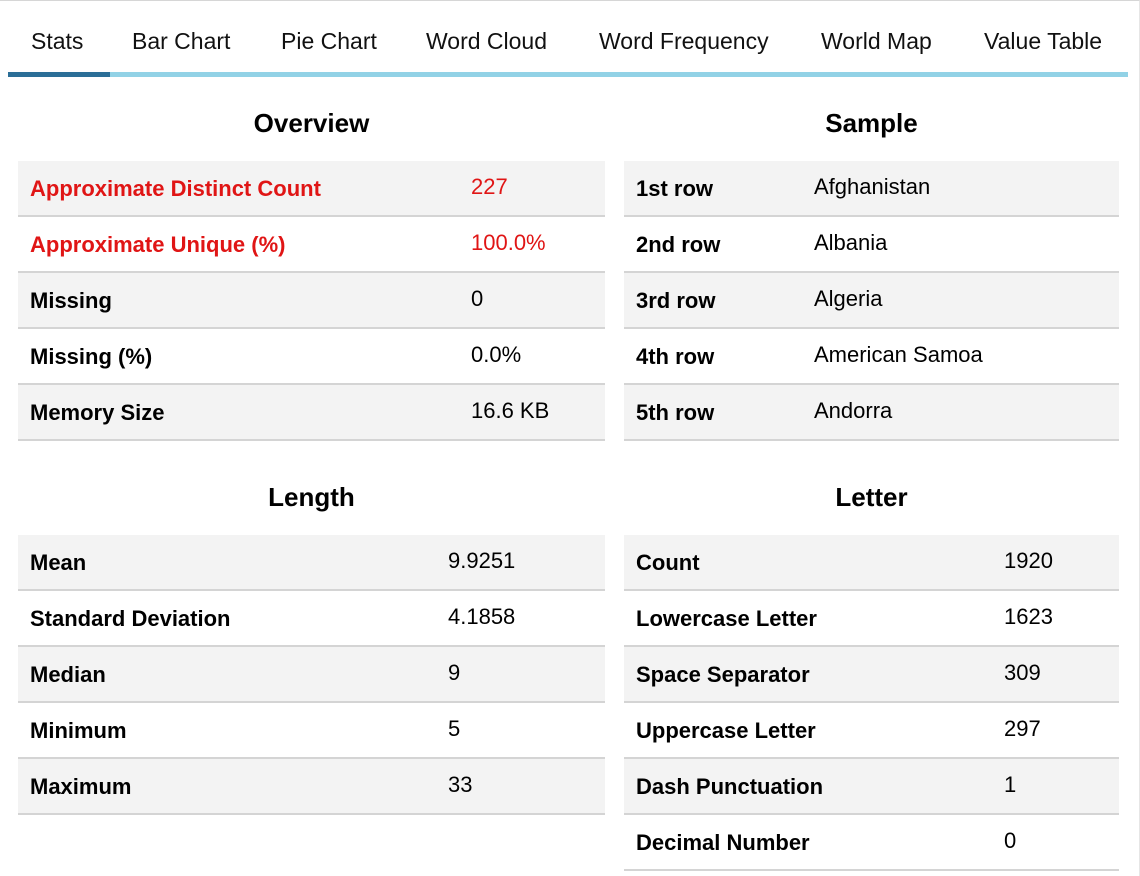  Describe the element at coordinates (872, 186) in the screenshot. I see `row-value: Afghanistan` at that location.